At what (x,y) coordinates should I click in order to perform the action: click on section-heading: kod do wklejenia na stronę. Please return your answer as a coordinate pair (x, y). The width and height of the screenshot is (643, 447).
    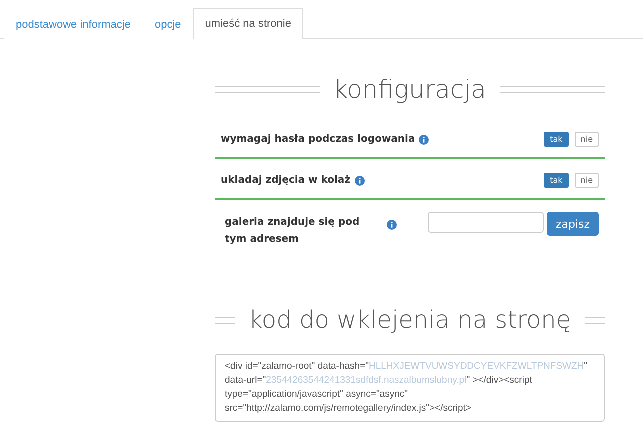
    Looking at the image, I should click on (410, 320).